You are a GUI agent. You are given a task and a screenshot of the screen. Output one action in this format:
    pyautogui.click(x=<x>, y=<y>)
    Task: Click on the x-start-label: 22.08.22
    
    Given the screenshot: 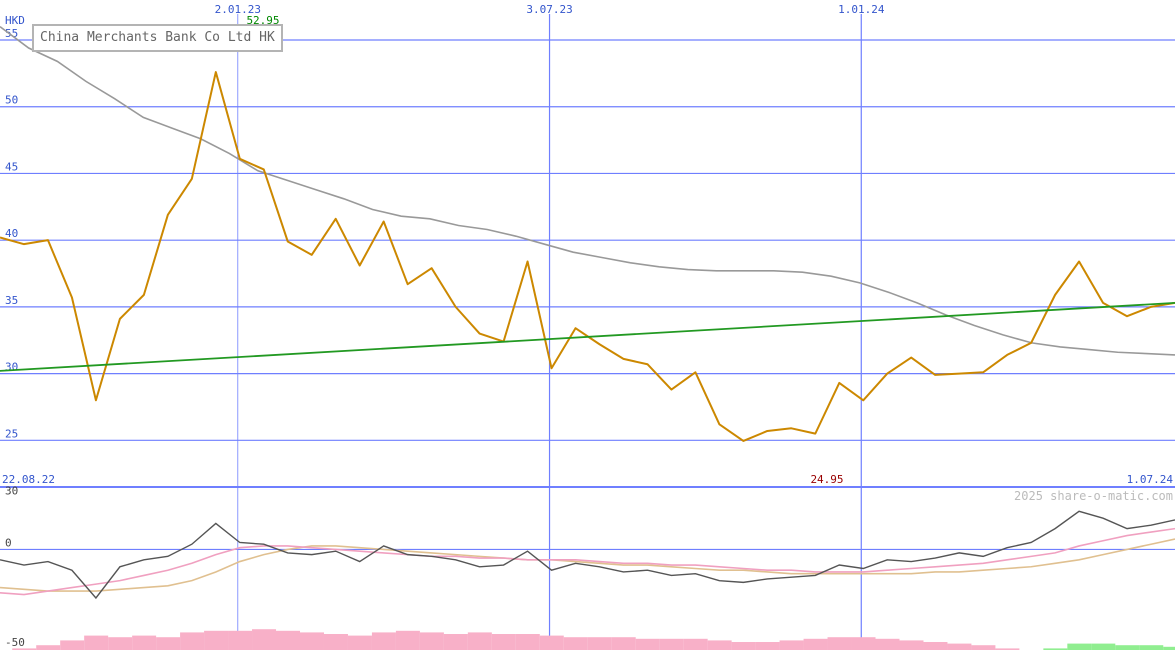 What is the action you would take?
    pyautogui.click(x=28, y=479)
    